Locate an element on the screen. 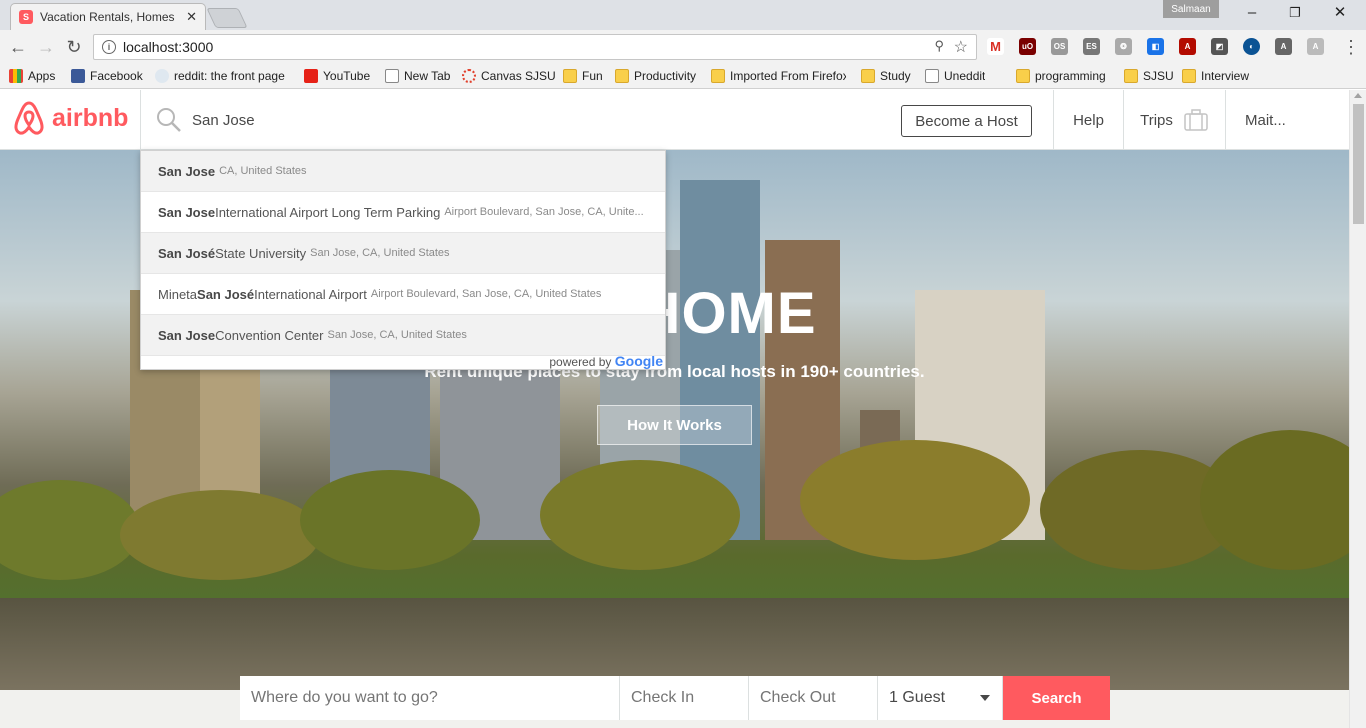 This screenshot has height=728, width=1366. bookmark-canvas: Canvas SJSU is located at coordinates (509, 76).